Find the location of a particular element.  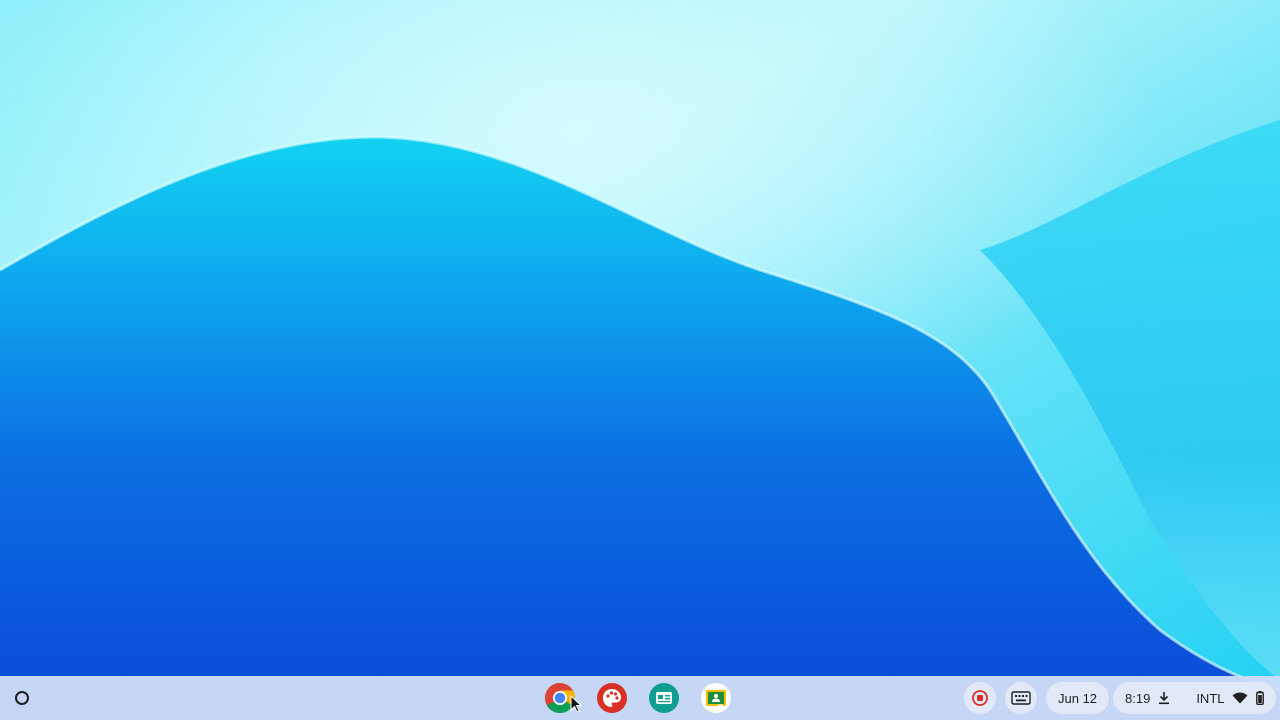

ime-label: INTL is located at coordinates (1210, 698).